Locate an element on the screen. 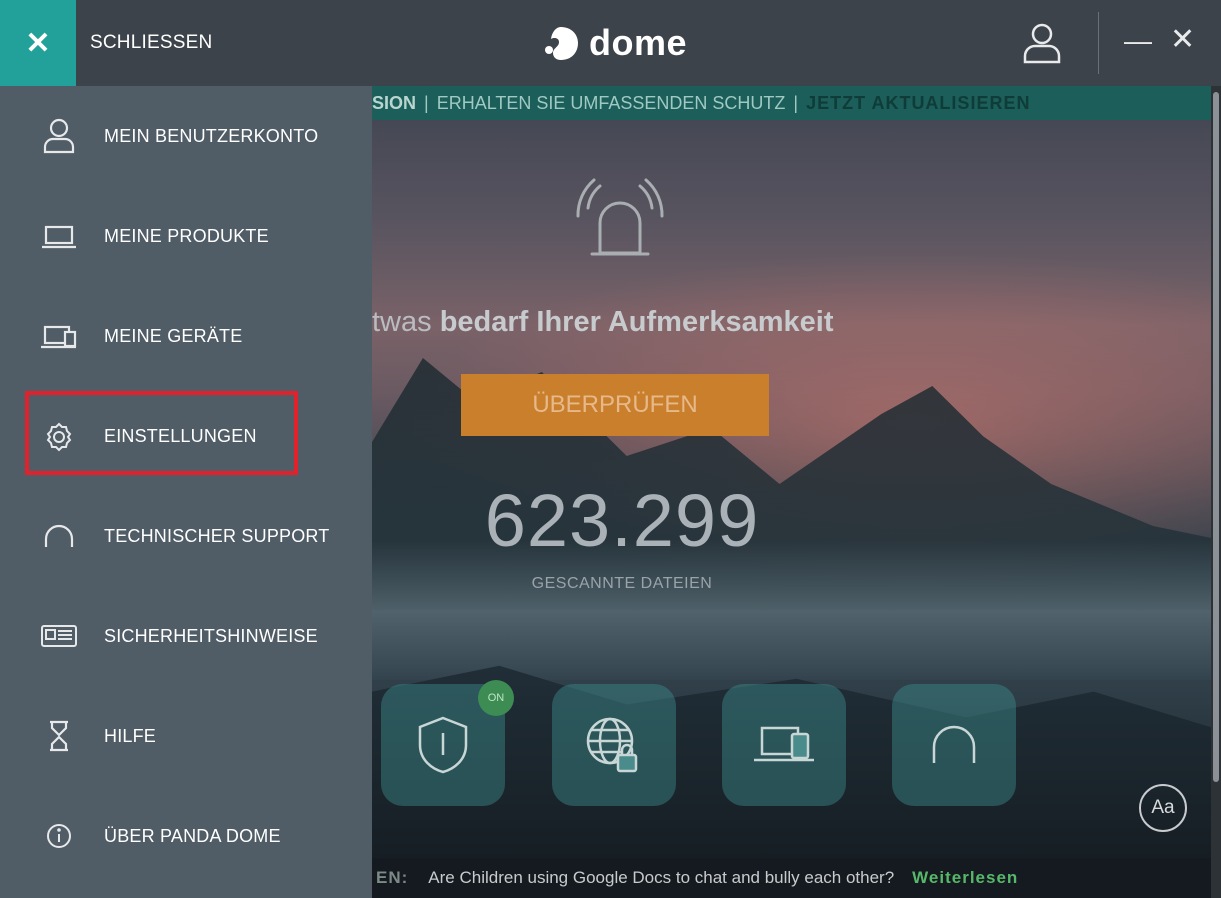 The height and width of the screenshot is (898, 1221). menu-item-security-notices: SICHERHEITSHINWEISE is located at coordinates (186, 636).